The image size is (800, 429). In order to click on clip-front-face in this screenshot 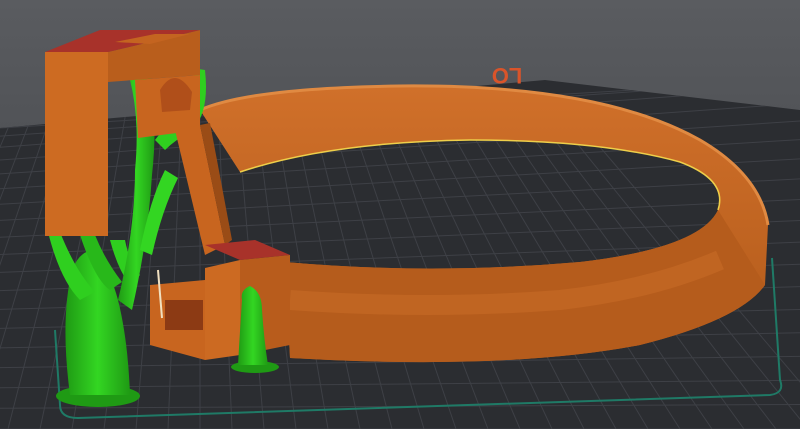, I will do `click(76, 144)`.